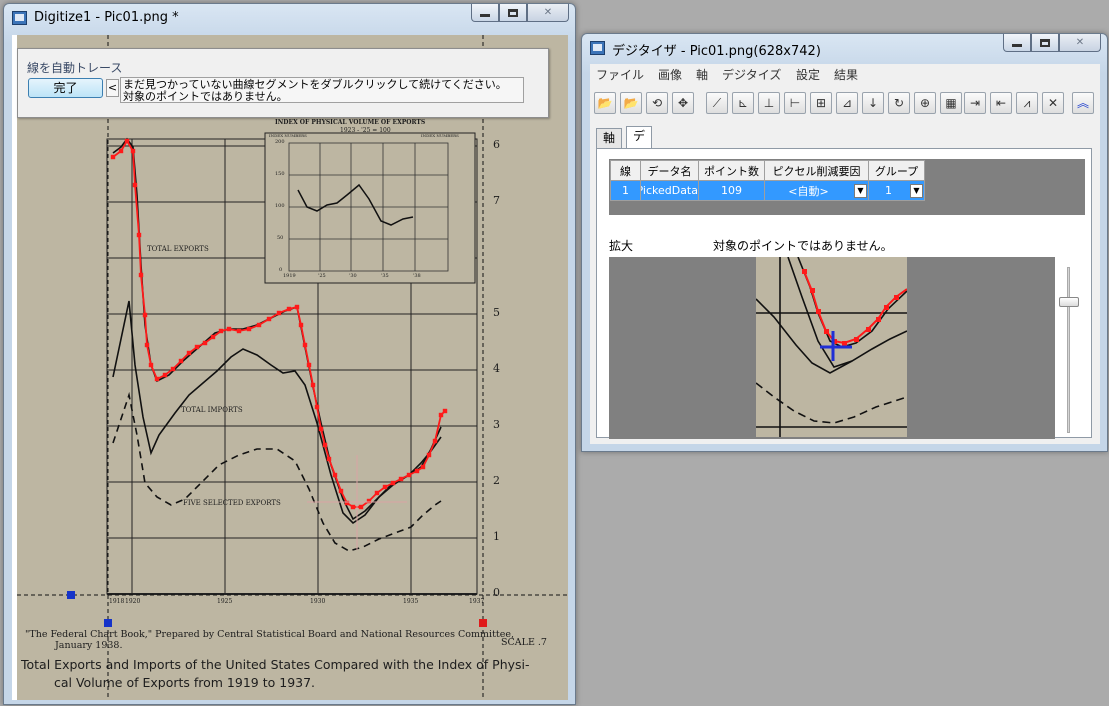 Image resolution: width=1109 pixels, height=706 pixels. Describe the element at coordinates (625, 170) in the screenshot. I see `col-header-line: 線` at that location.